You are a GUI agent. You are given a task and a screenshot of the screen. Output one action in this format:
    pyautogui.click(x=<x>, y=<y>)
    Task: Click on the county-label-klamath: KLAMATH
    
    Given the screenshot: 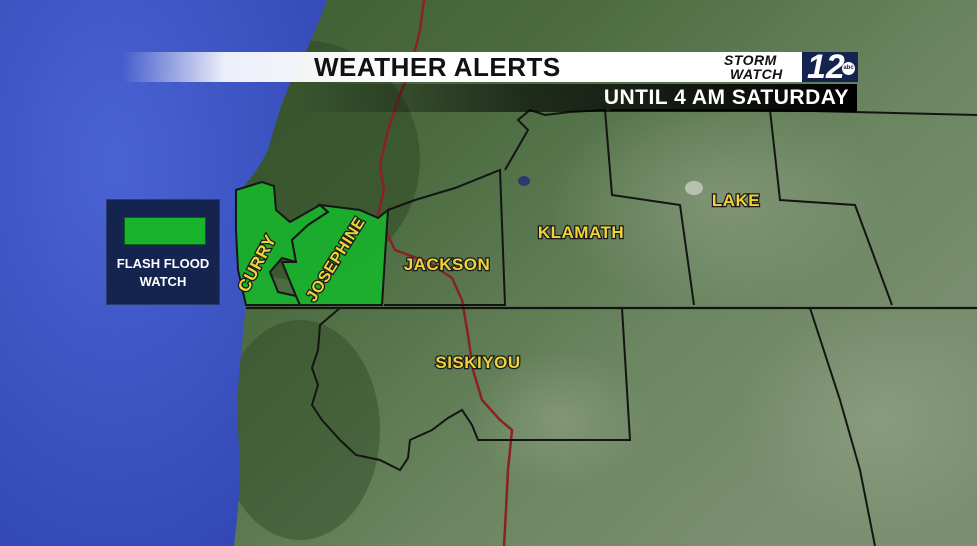 What is the action you would take?
    pyautogui.click(x=581, y=232)
    